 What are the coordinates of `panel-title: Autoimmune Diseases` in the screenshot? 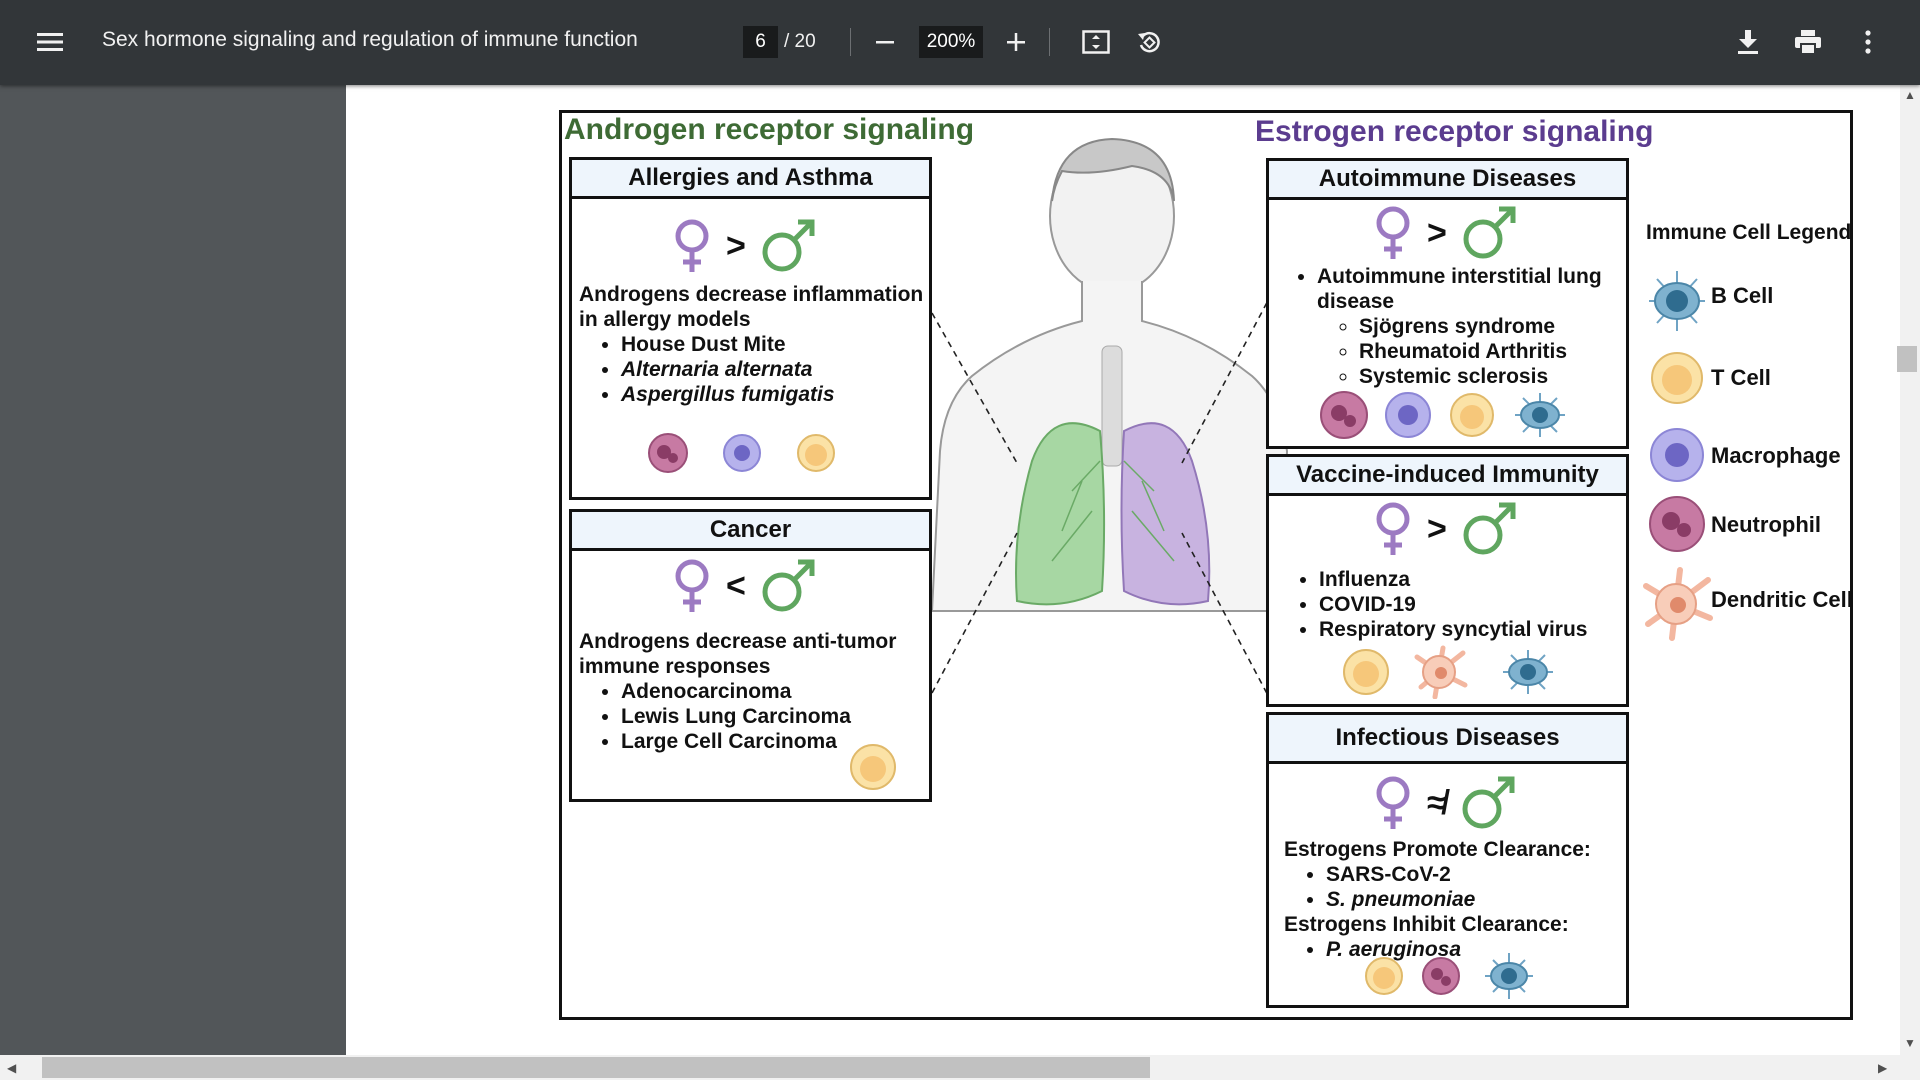 It's located at (1447, 180).